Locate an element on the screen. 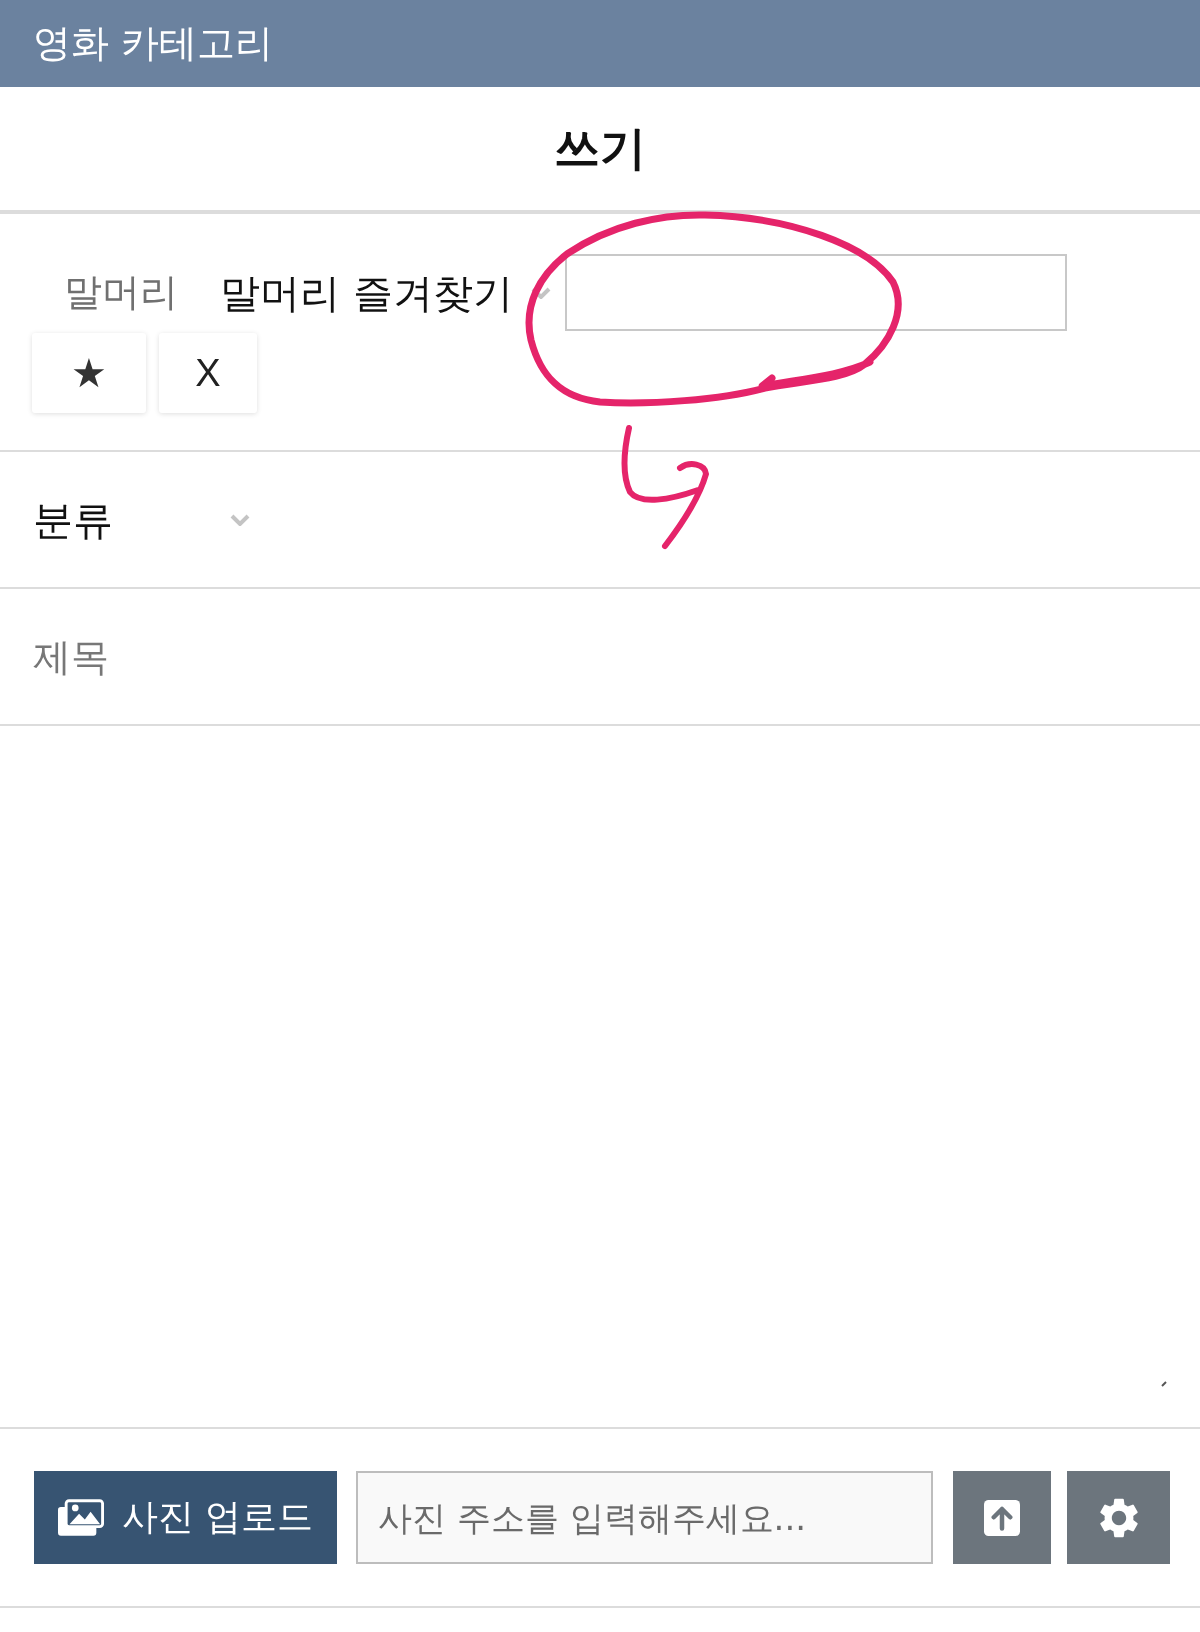 The image size is (1200, 1632). favorite-star-button: ★ is located at coordinates (89, 373).